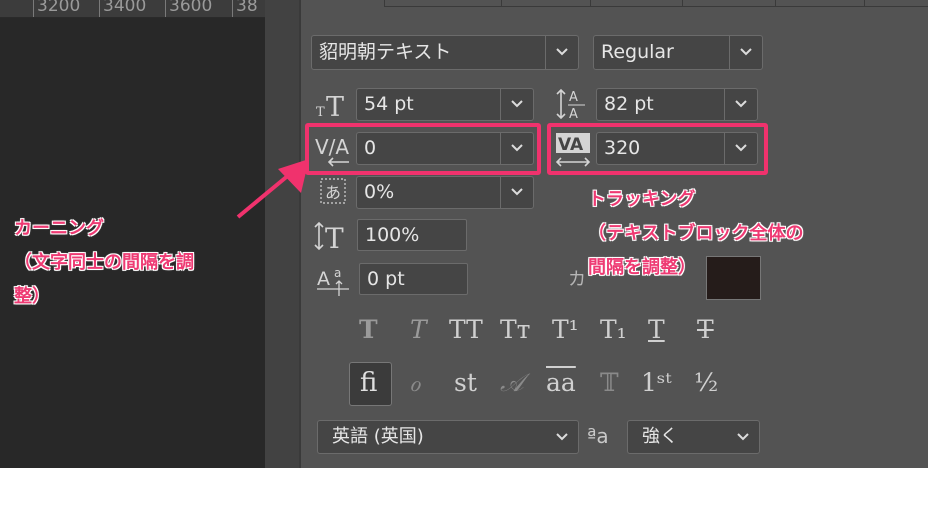 This screenshot has width=928, height=510. I want to click on tracking-annotation-line-3: 間隔を調整）, so click(642, 267).